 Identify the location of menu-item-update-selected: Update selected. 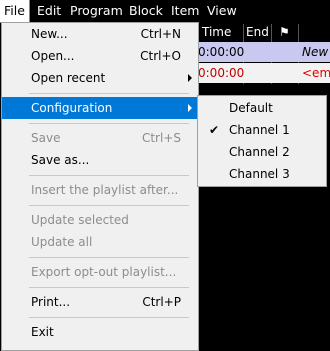
(100, 220).